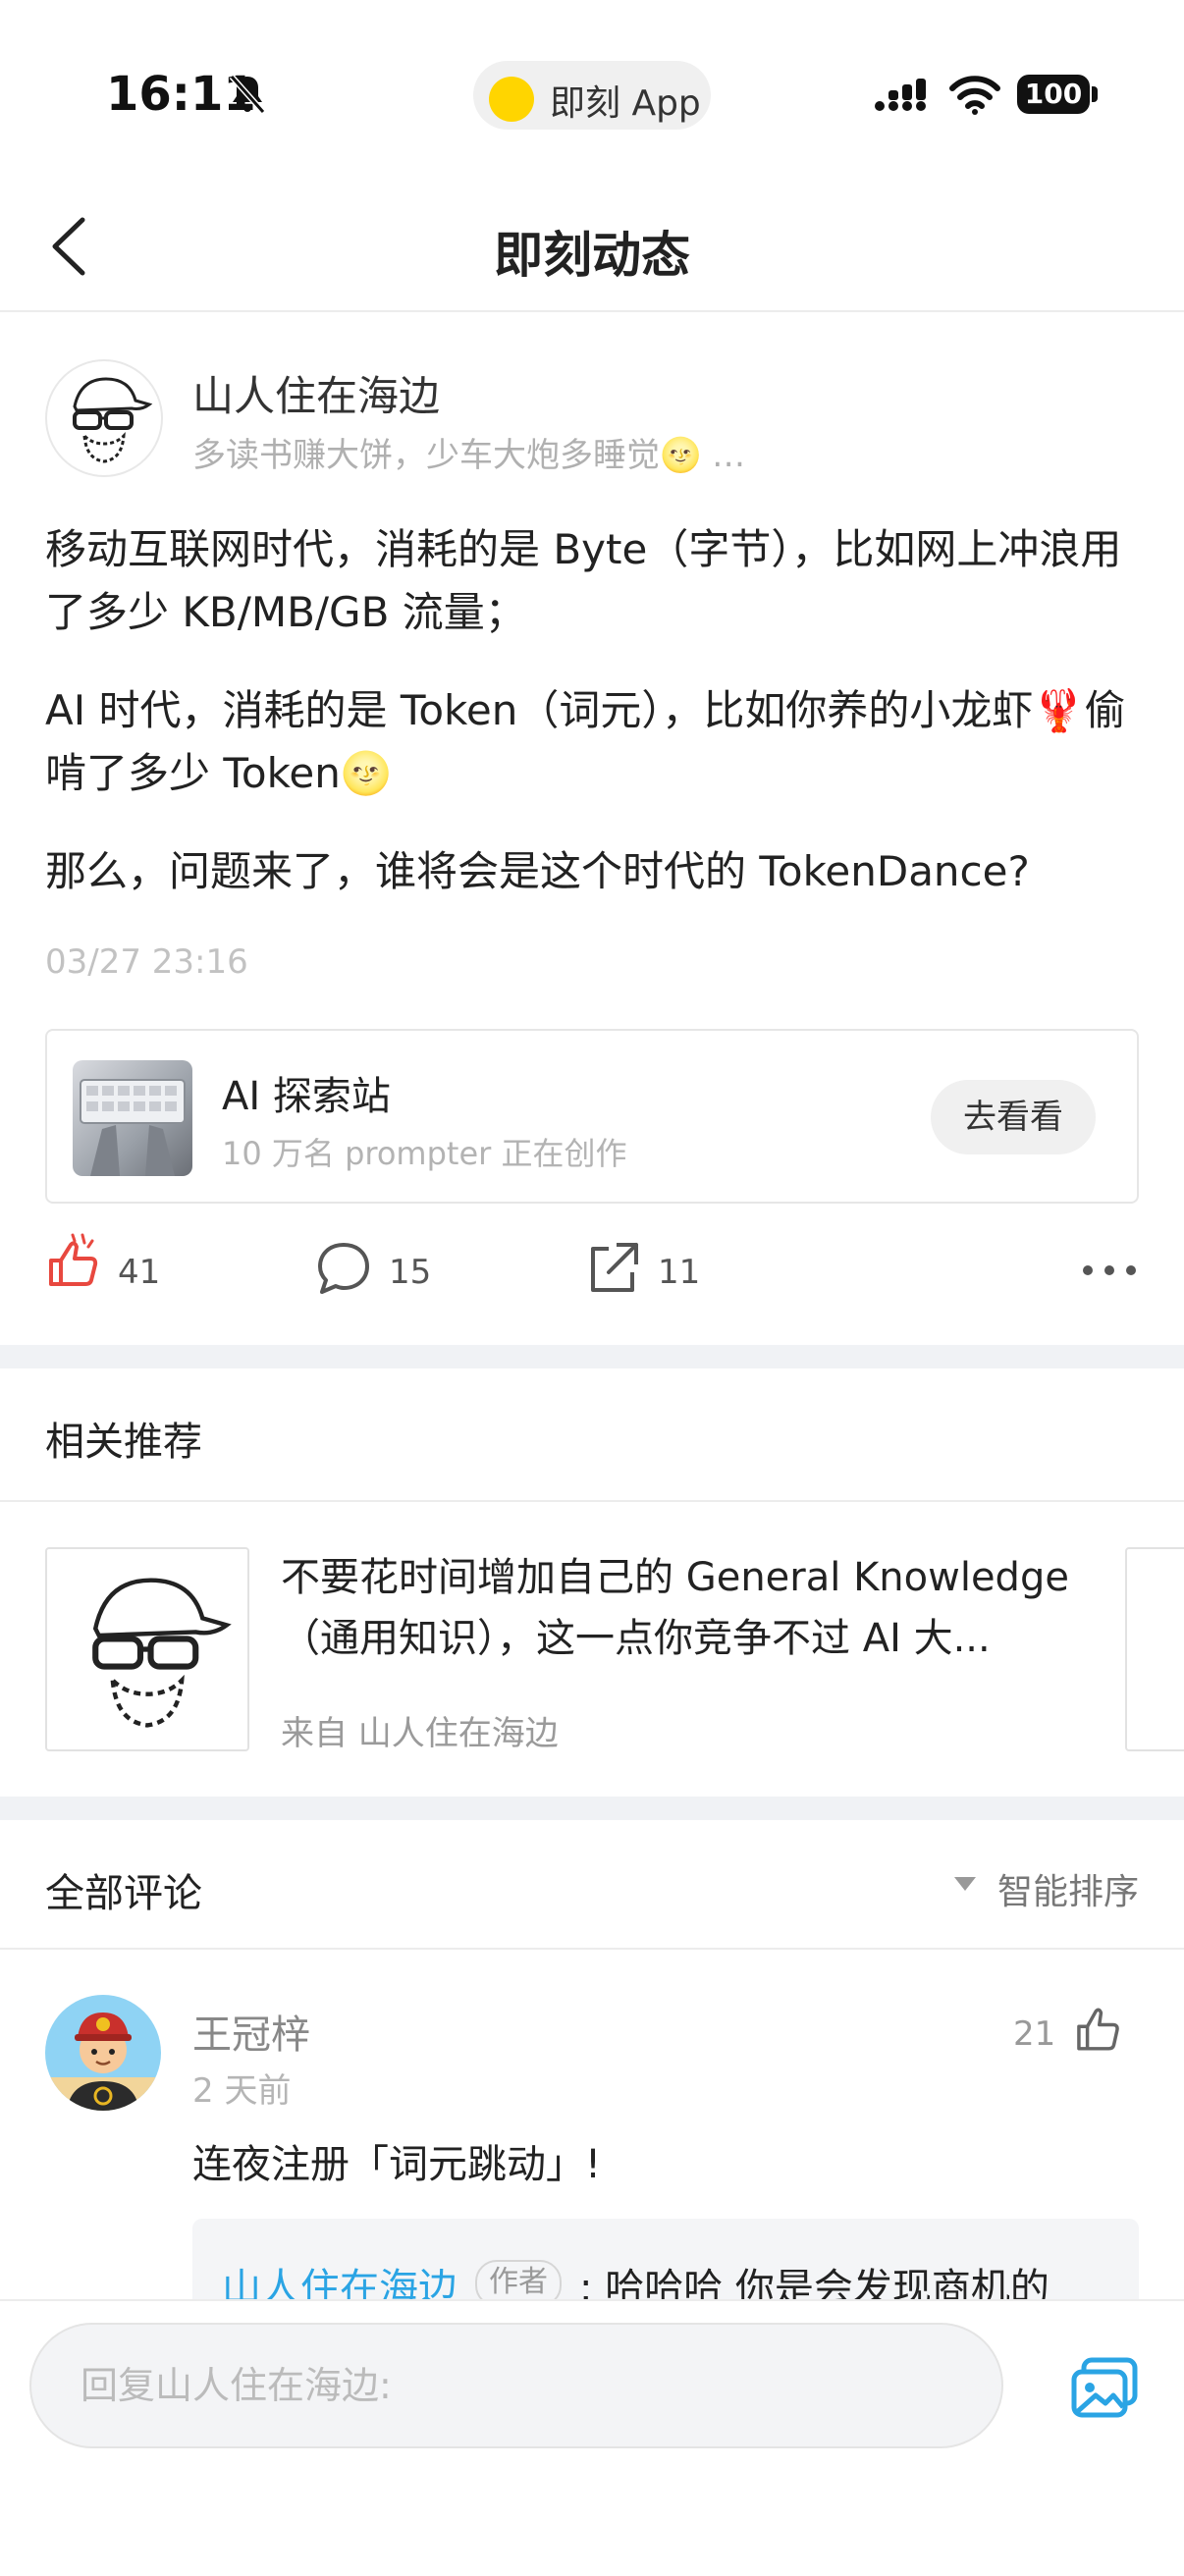 Image resolution: width=1184 pixels, height=2576 pixels. Describe the element at coordinates (1104, 2387) in the screenshot. I see `image-picker-icon` at that location.